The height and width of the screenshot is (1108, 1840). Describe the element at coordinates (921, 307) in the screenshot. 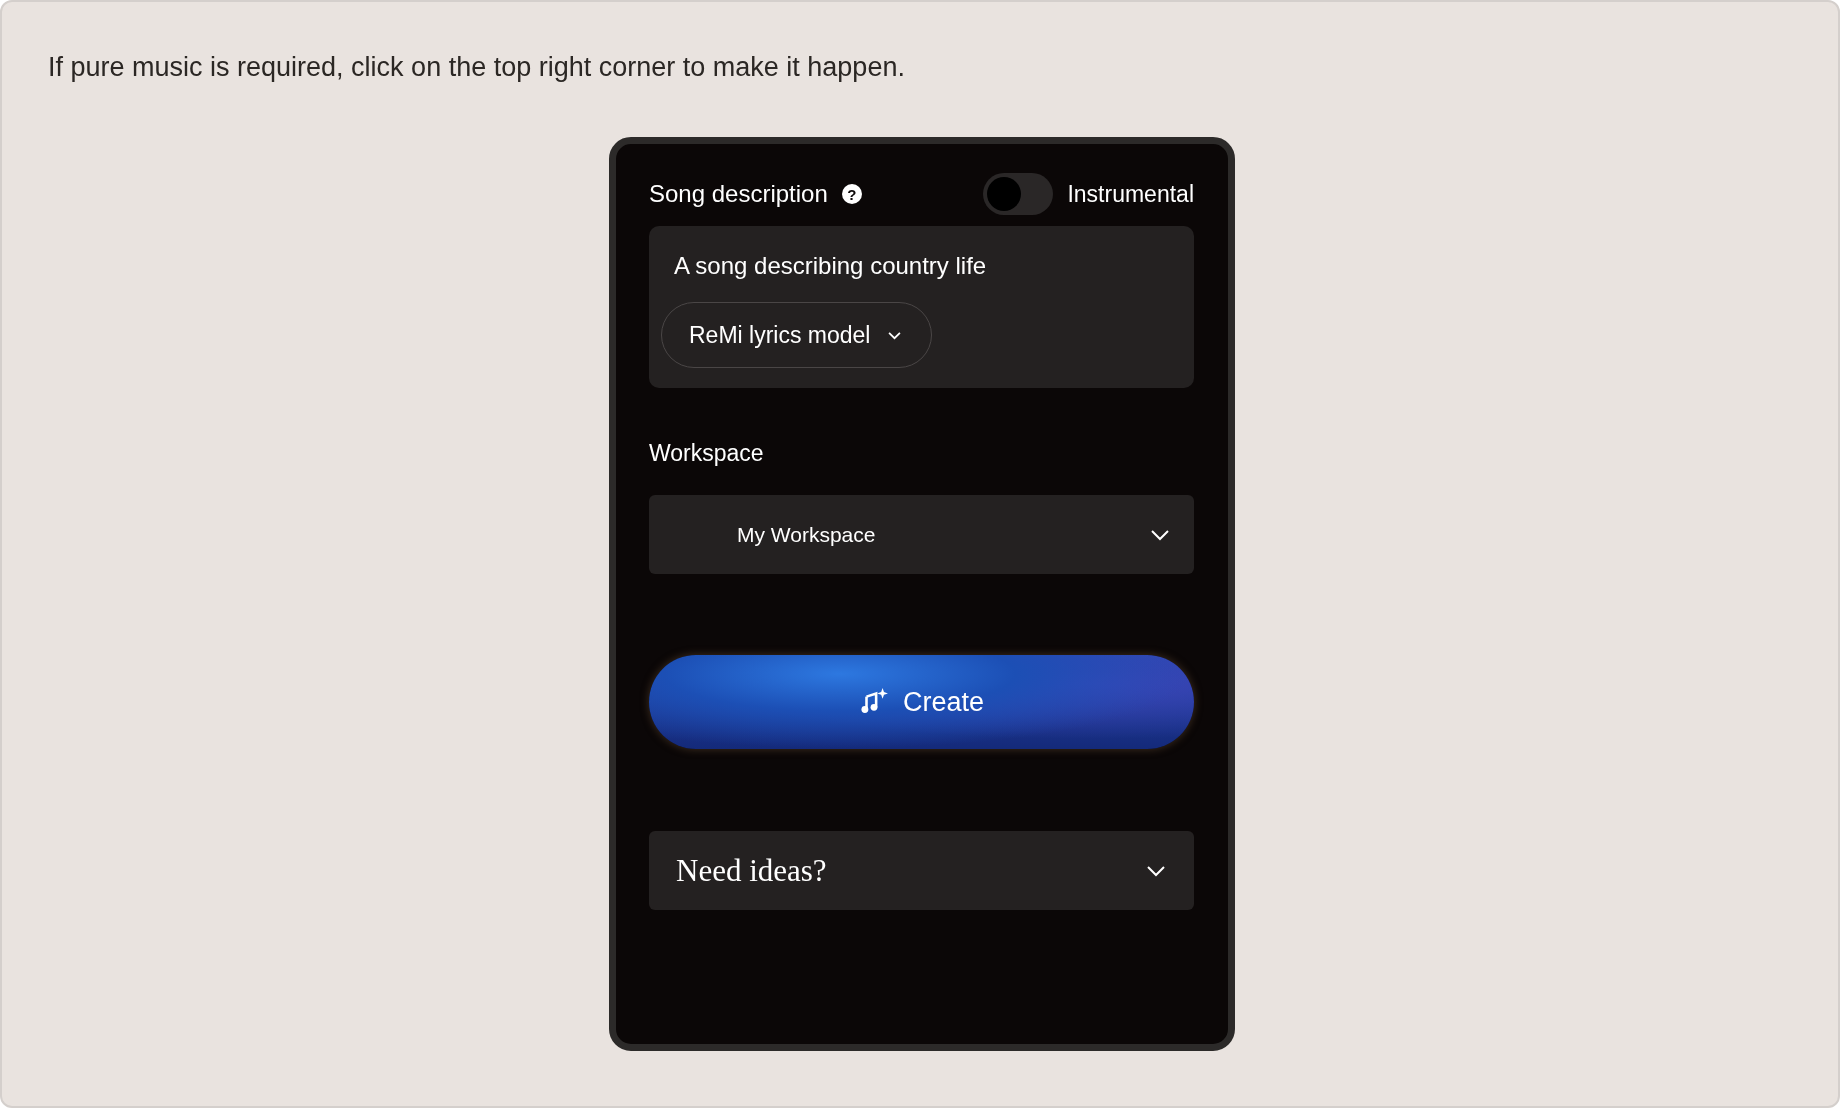

I see `song-description-field: A song describing country life ReMi lyrics model` at that location.